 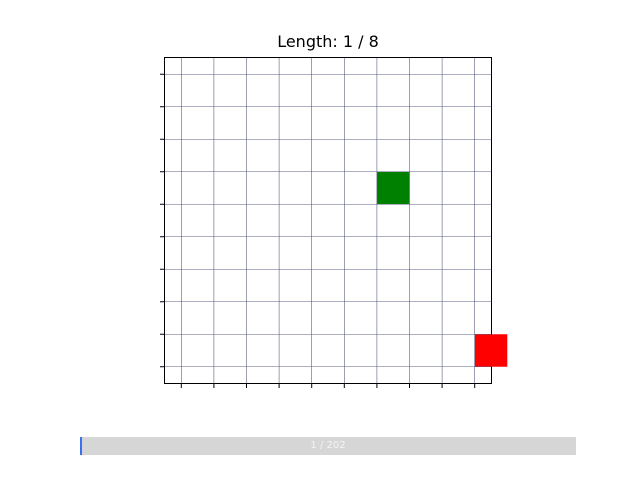 I want to click on frame-counter: 1 / 202, so click(x=328, y=445).